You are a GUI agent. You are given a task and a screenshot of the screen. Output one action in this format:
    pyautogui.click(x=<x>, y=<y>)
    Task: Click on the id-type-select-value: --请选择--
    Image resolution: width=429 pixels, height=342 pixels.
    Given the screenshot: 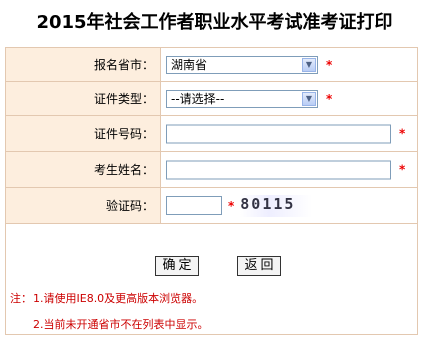 What is the action you would take?
    pyautogui.click(x=198, y=98)
    